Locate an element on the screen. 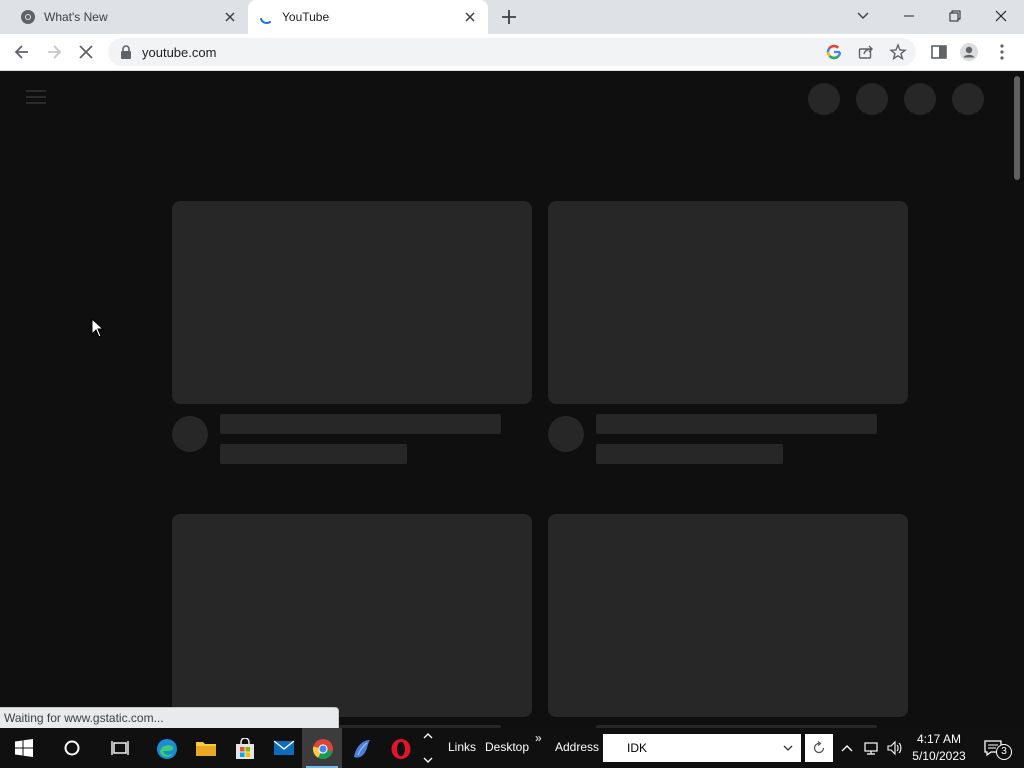  mail-taskbar-button is located at coordinates (283, 748).